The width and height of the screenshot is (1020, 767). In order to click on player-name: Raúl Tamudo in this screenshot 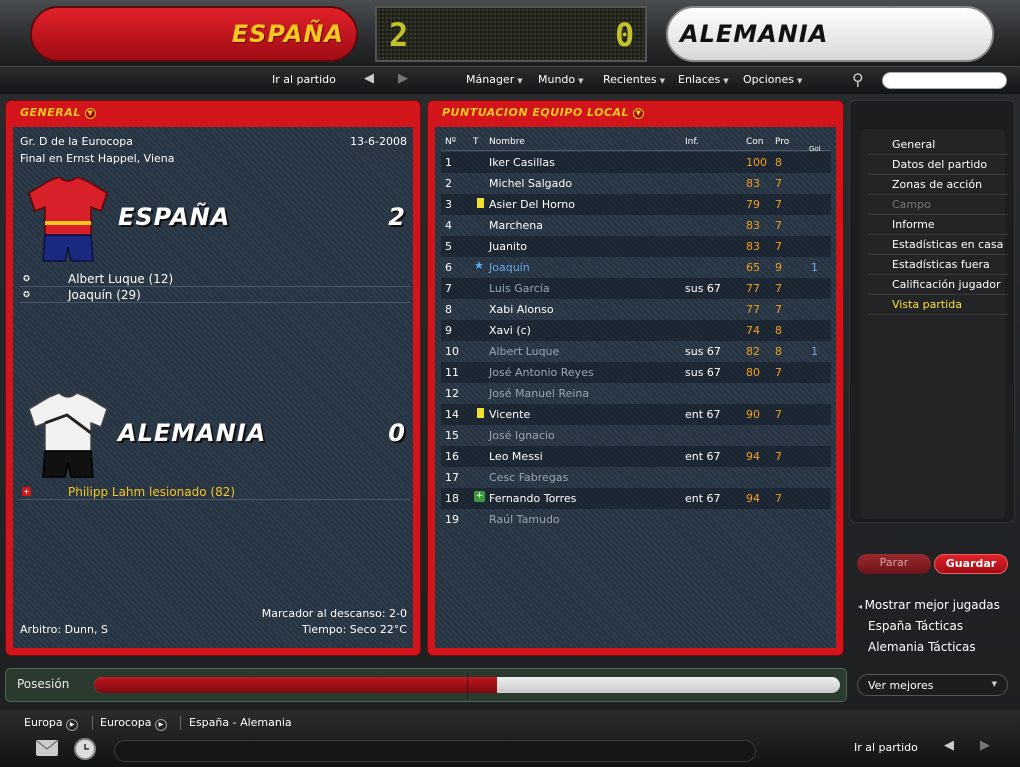, I will do `click(524, 519)`.